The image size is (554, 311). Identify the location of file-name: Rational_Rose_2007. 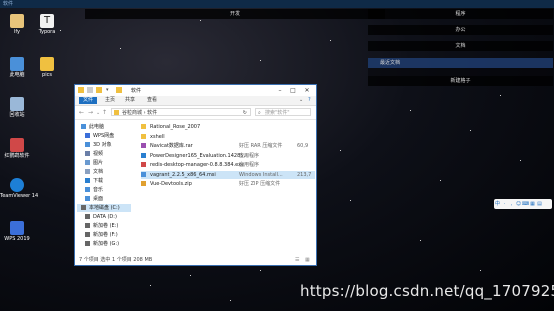
(175, 127).